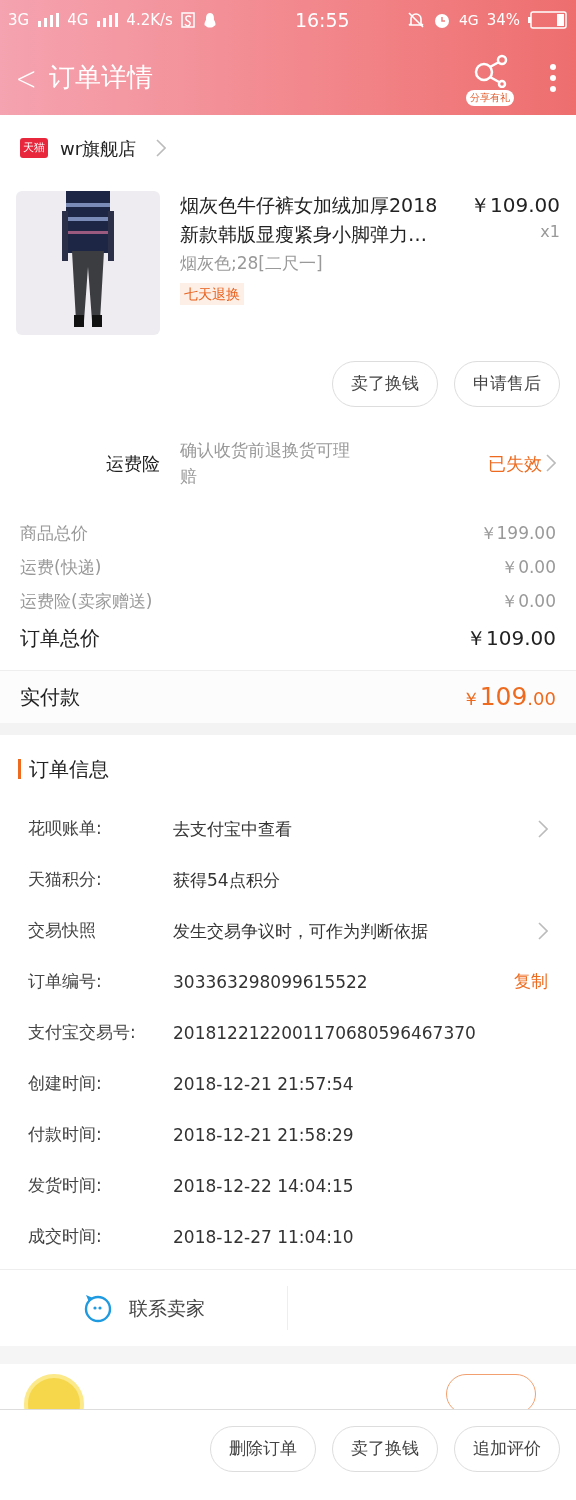 This screenshot has height=1500, width=576. Describe the element at coordinates (212, 293) in the screenshot. I see `return-tag: 七天退换` at that location.